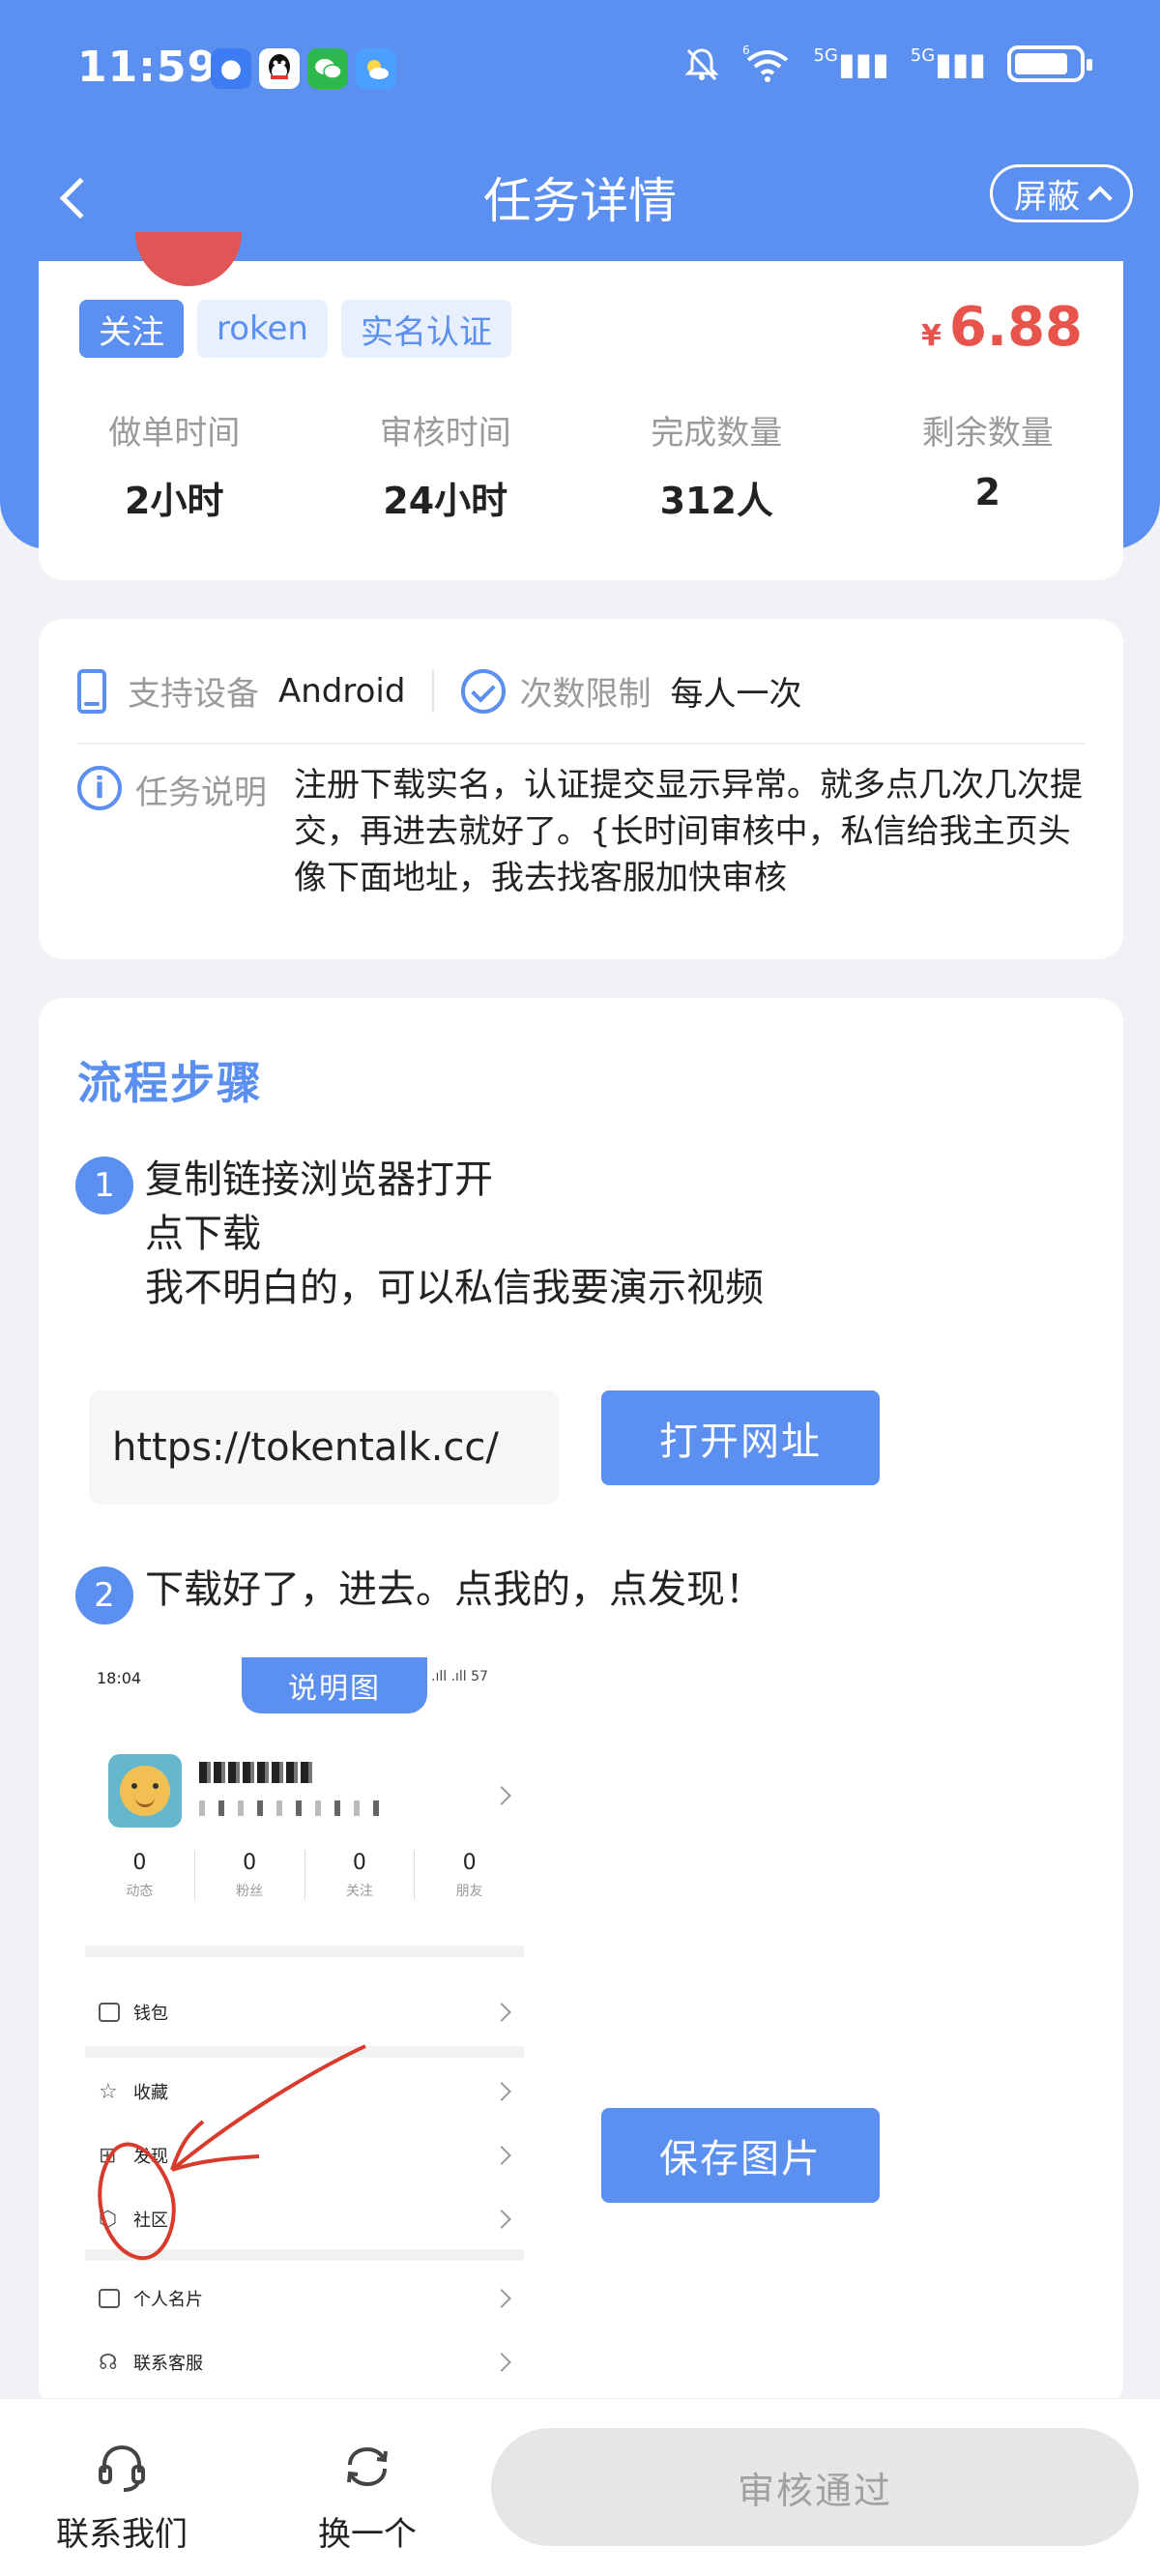 This screenshot has width=1160, height=2576. Describe the element at coordinates (439, 691) in the screenshot. I see `device-limit-row: 支持设备 Android 次数限制 每人一次` at that location.